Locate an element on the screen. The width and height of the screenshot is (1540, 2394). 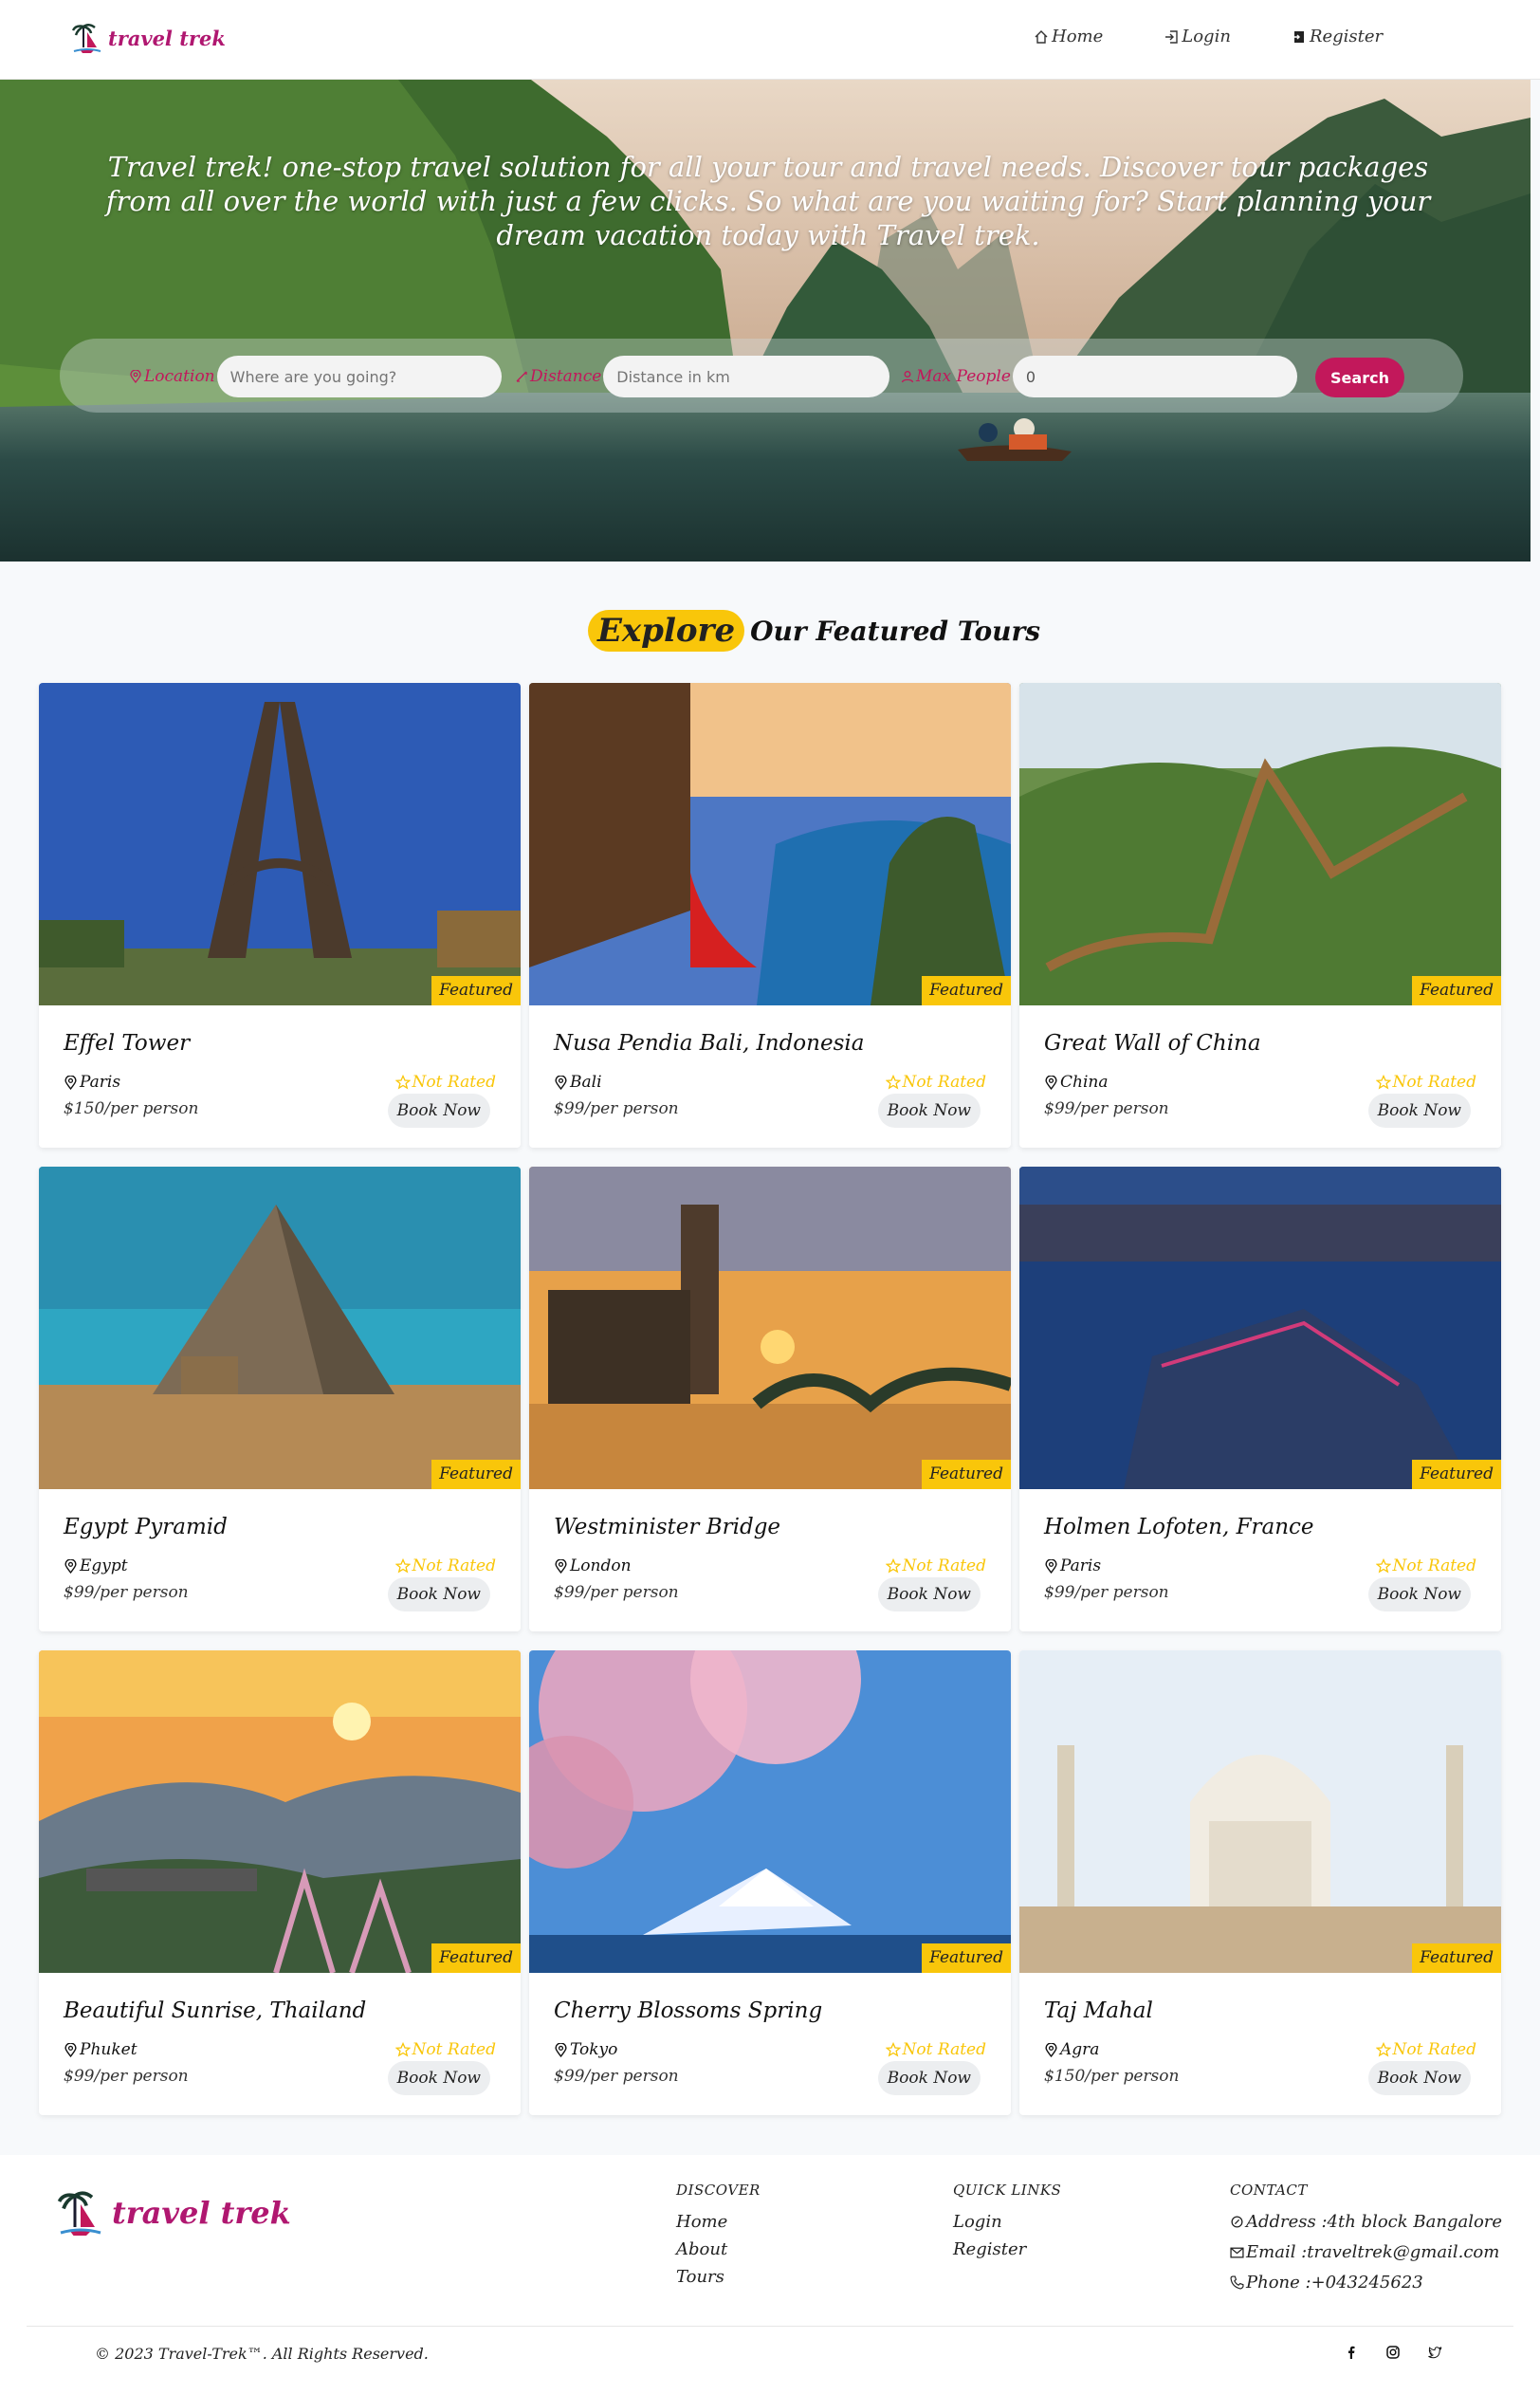
footer-link-tours: Tours is located at coordinates (718, 2277).